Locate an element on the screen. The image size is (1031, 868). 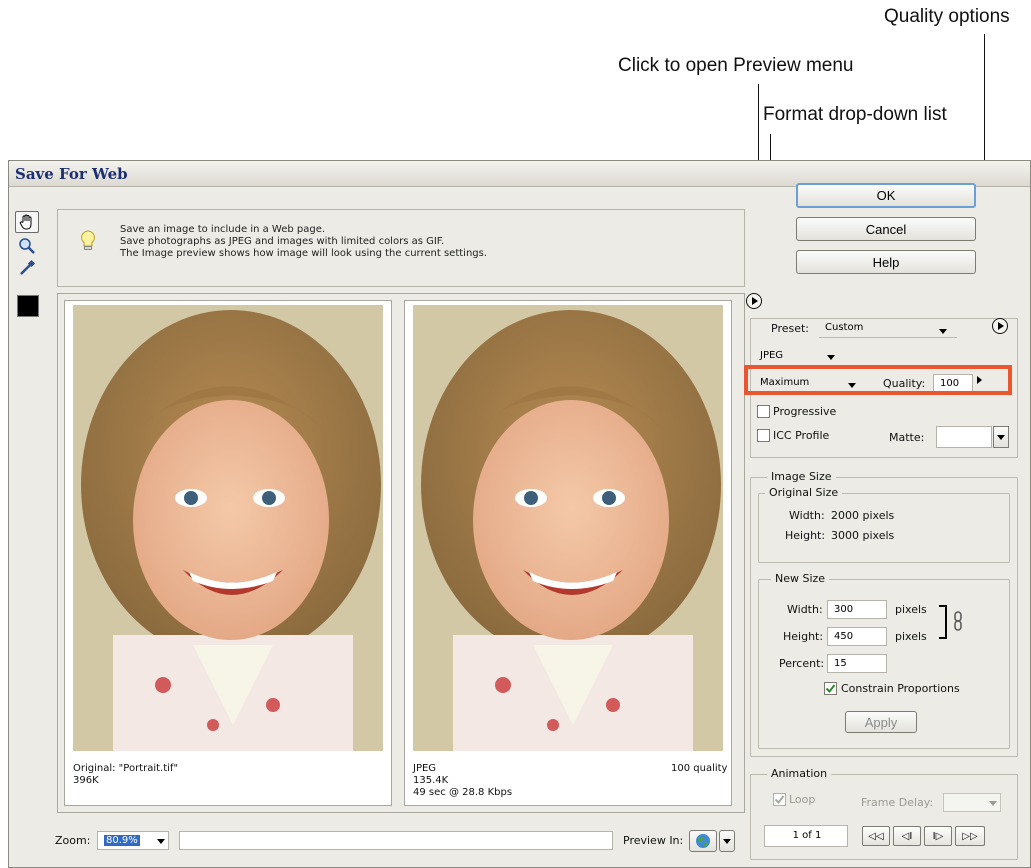
cancel-button: Cancel is located at coordinates (886, 229).